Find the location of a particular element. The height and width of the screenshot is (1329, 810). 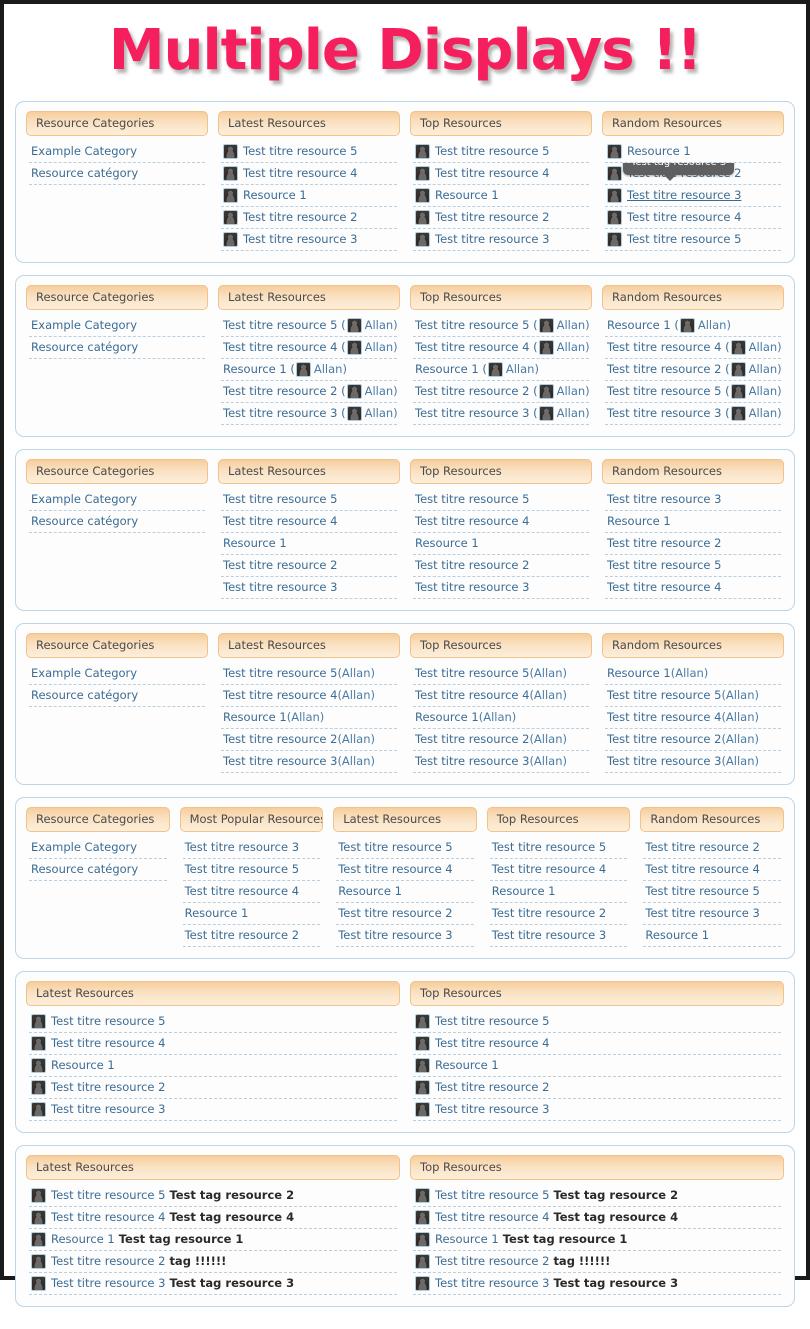

resource-tag: Test tag resource 3 is located at coordinates (231, 1283).